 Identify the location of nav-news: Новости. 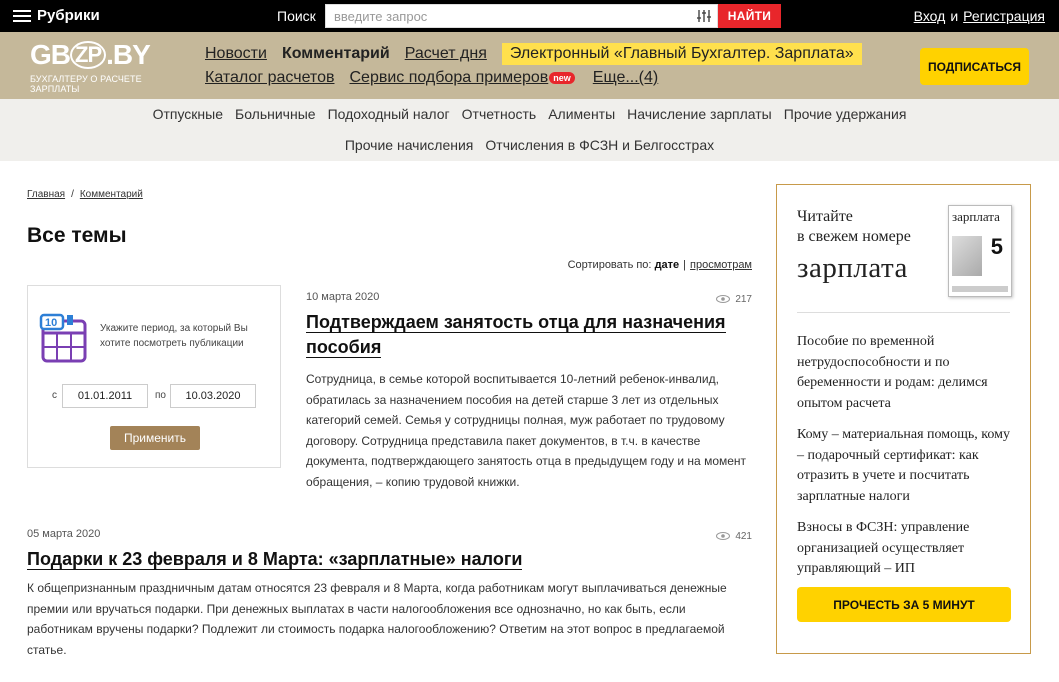
(236, 54).